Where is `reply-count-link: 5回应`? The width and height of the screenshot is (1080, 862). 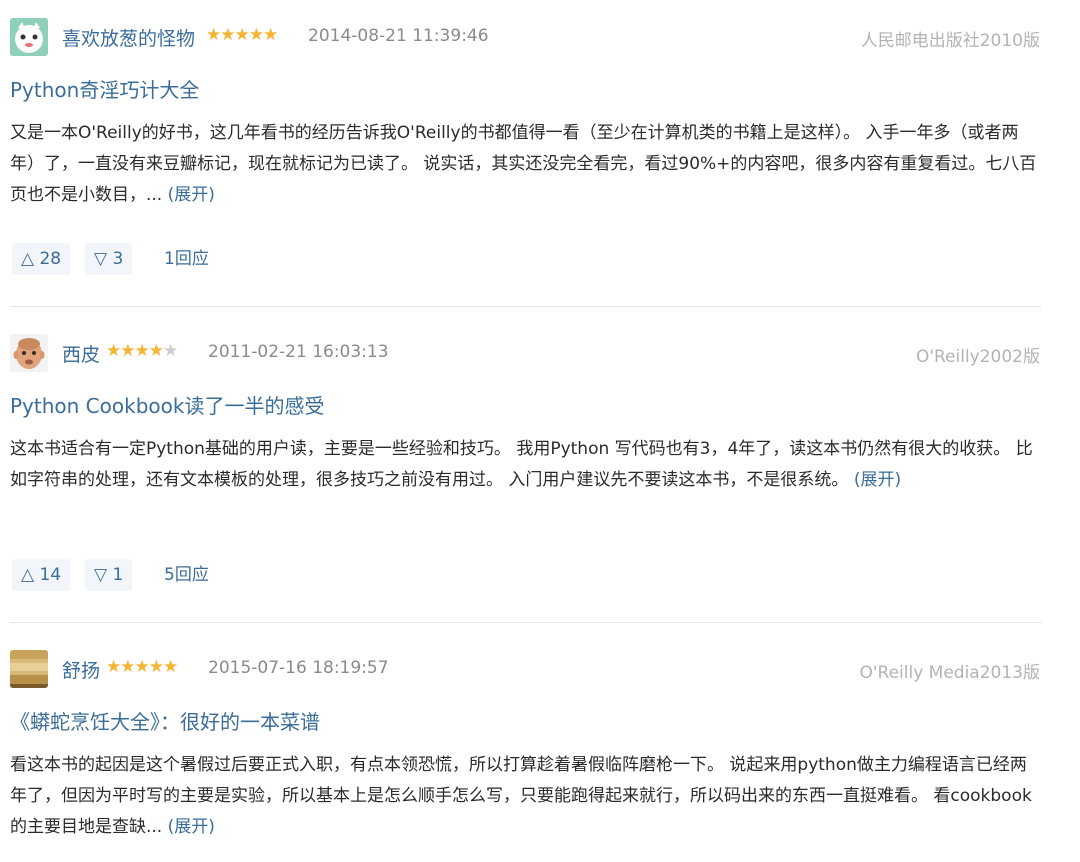 reply-count-link: 5回应 is located at coordinates (186, 575).